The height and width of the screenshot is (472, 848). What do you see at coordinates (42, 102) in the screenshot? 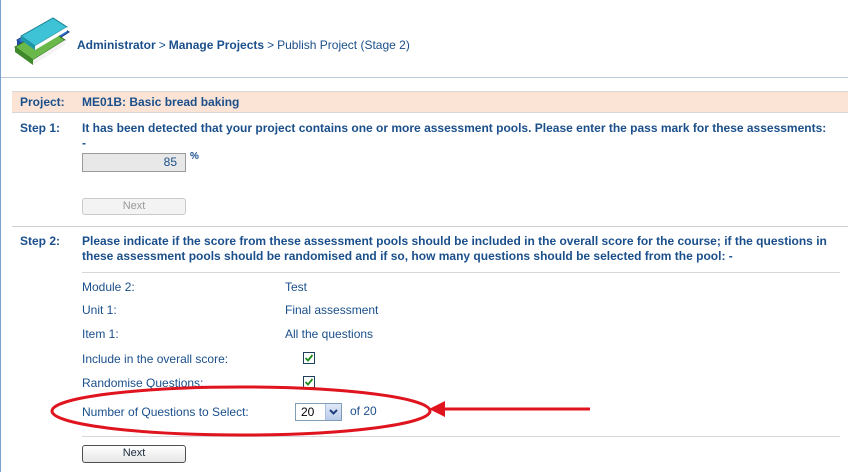
I see `project-label: Project:` at bounding box center [42, 102].